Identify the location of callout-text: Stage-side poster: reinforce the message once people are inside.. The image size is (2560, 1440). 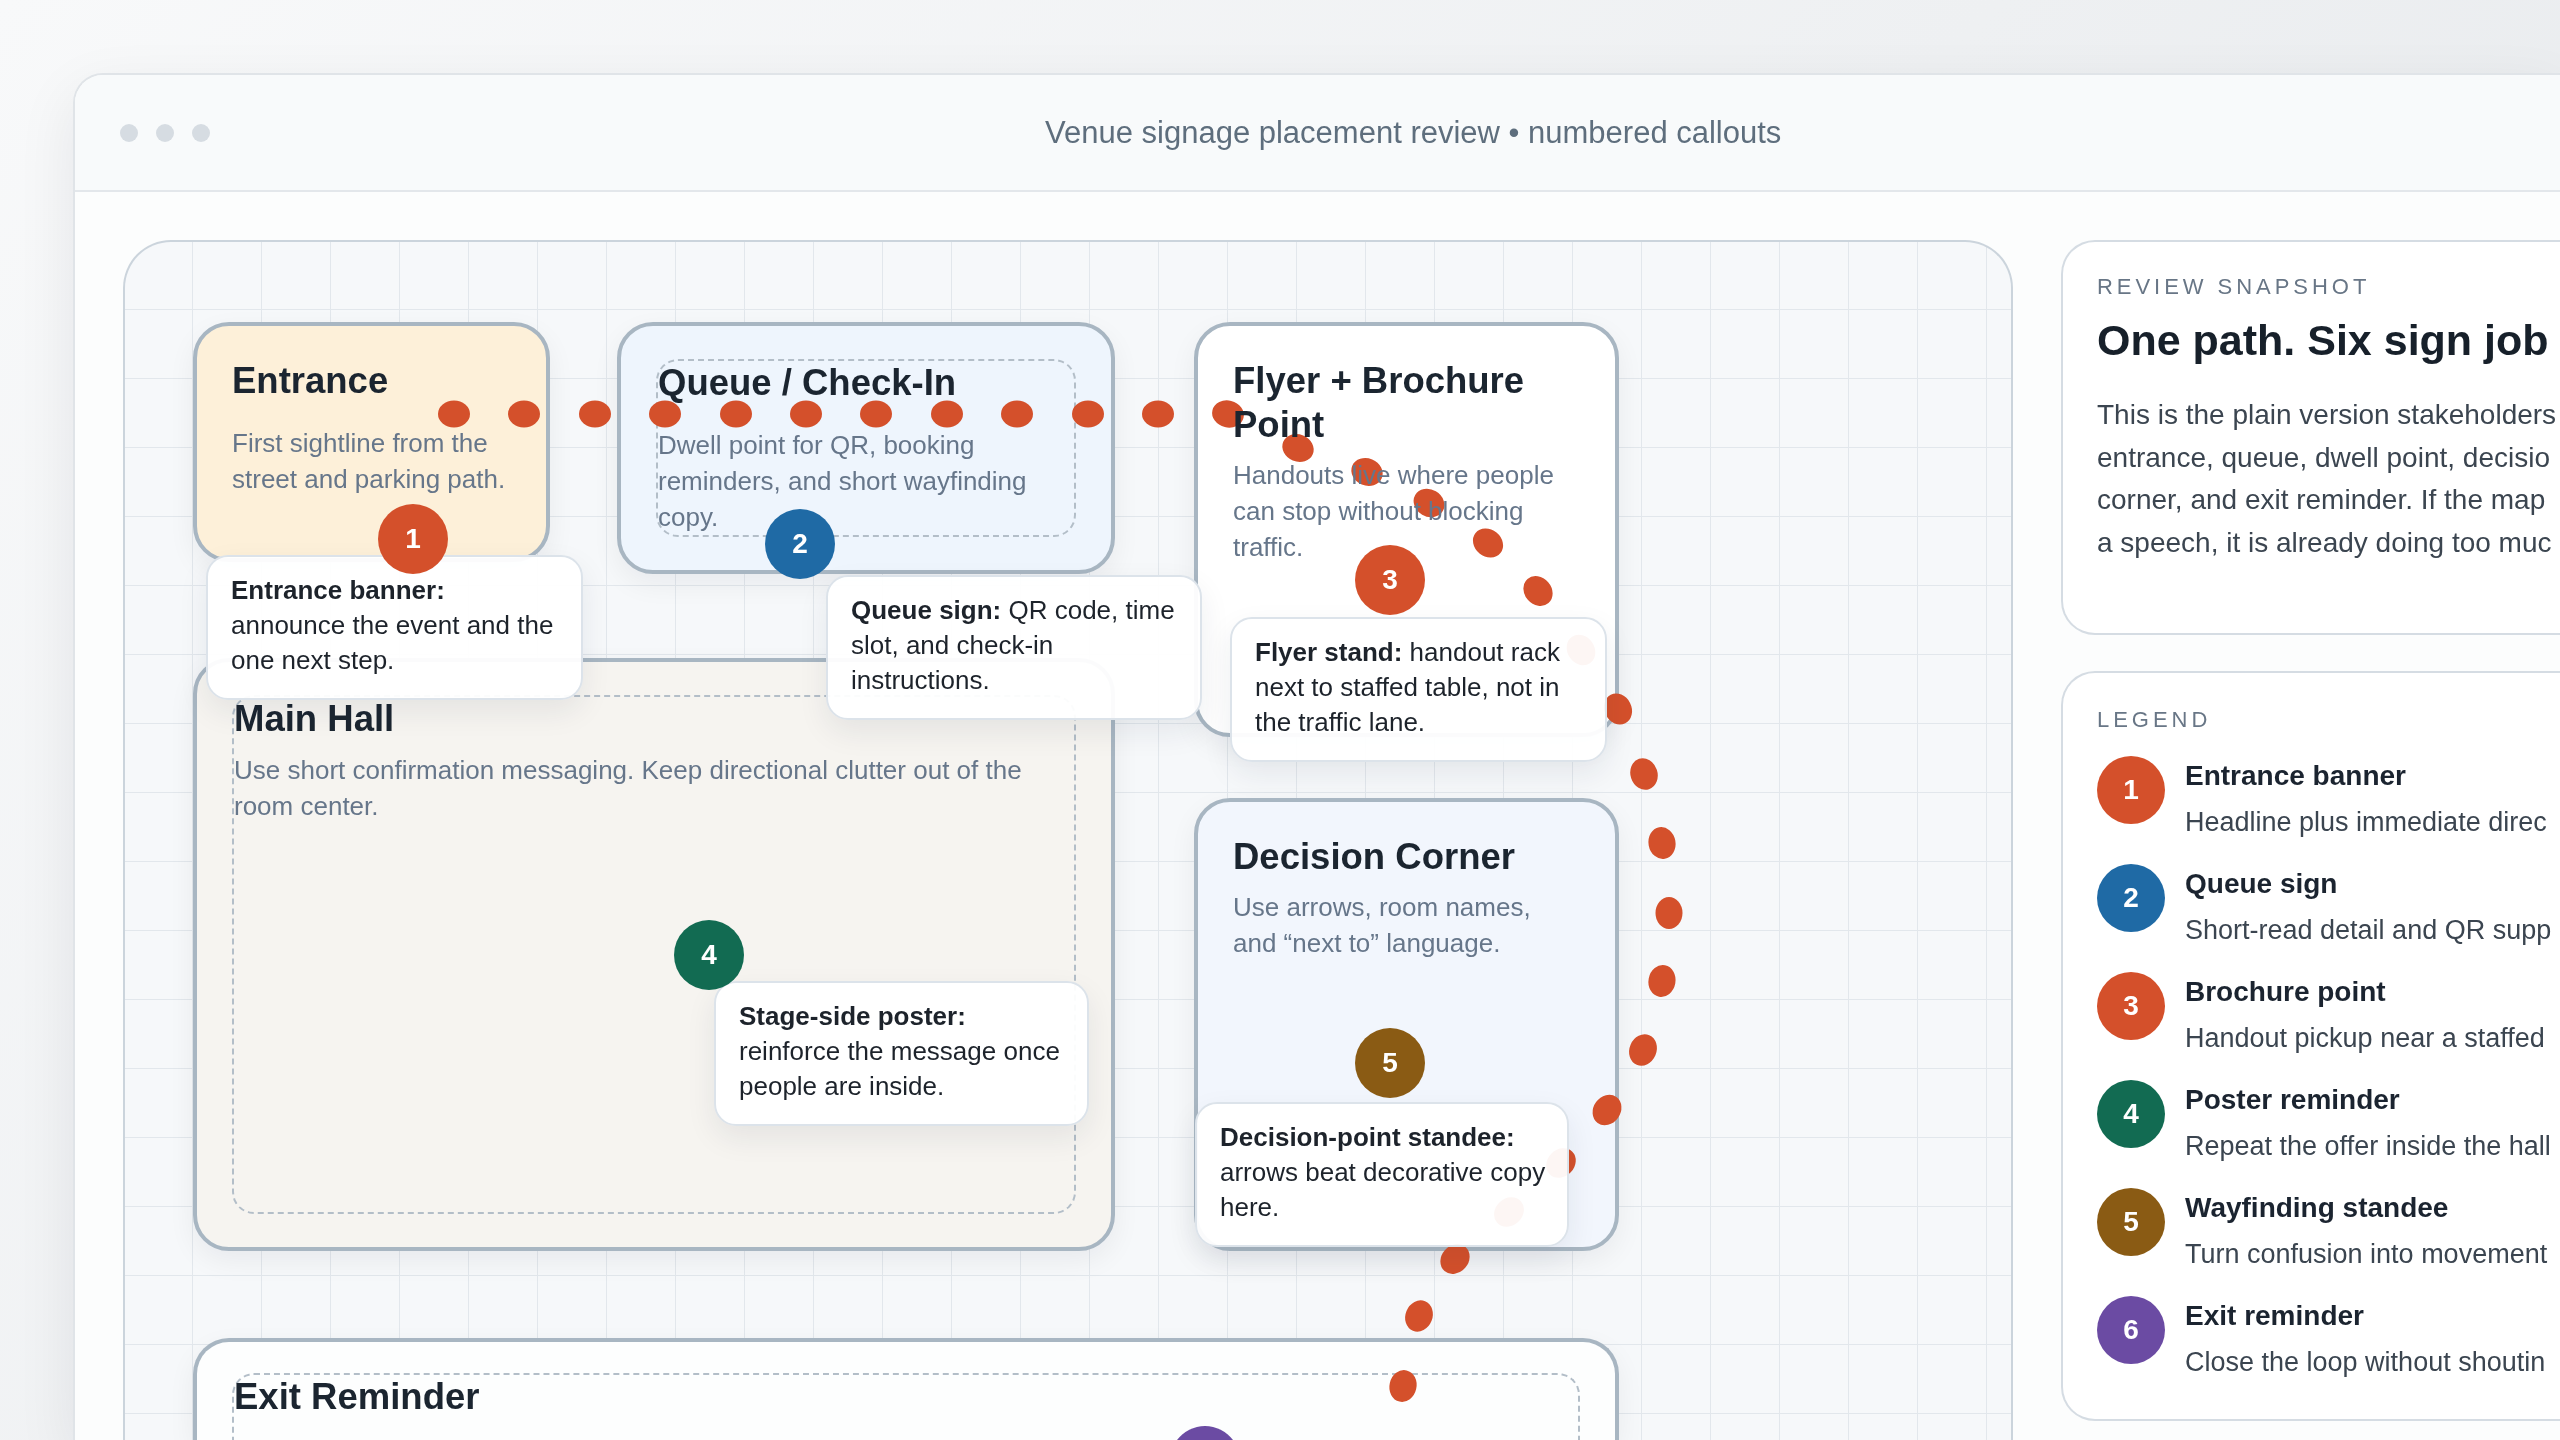
(900, 1051).